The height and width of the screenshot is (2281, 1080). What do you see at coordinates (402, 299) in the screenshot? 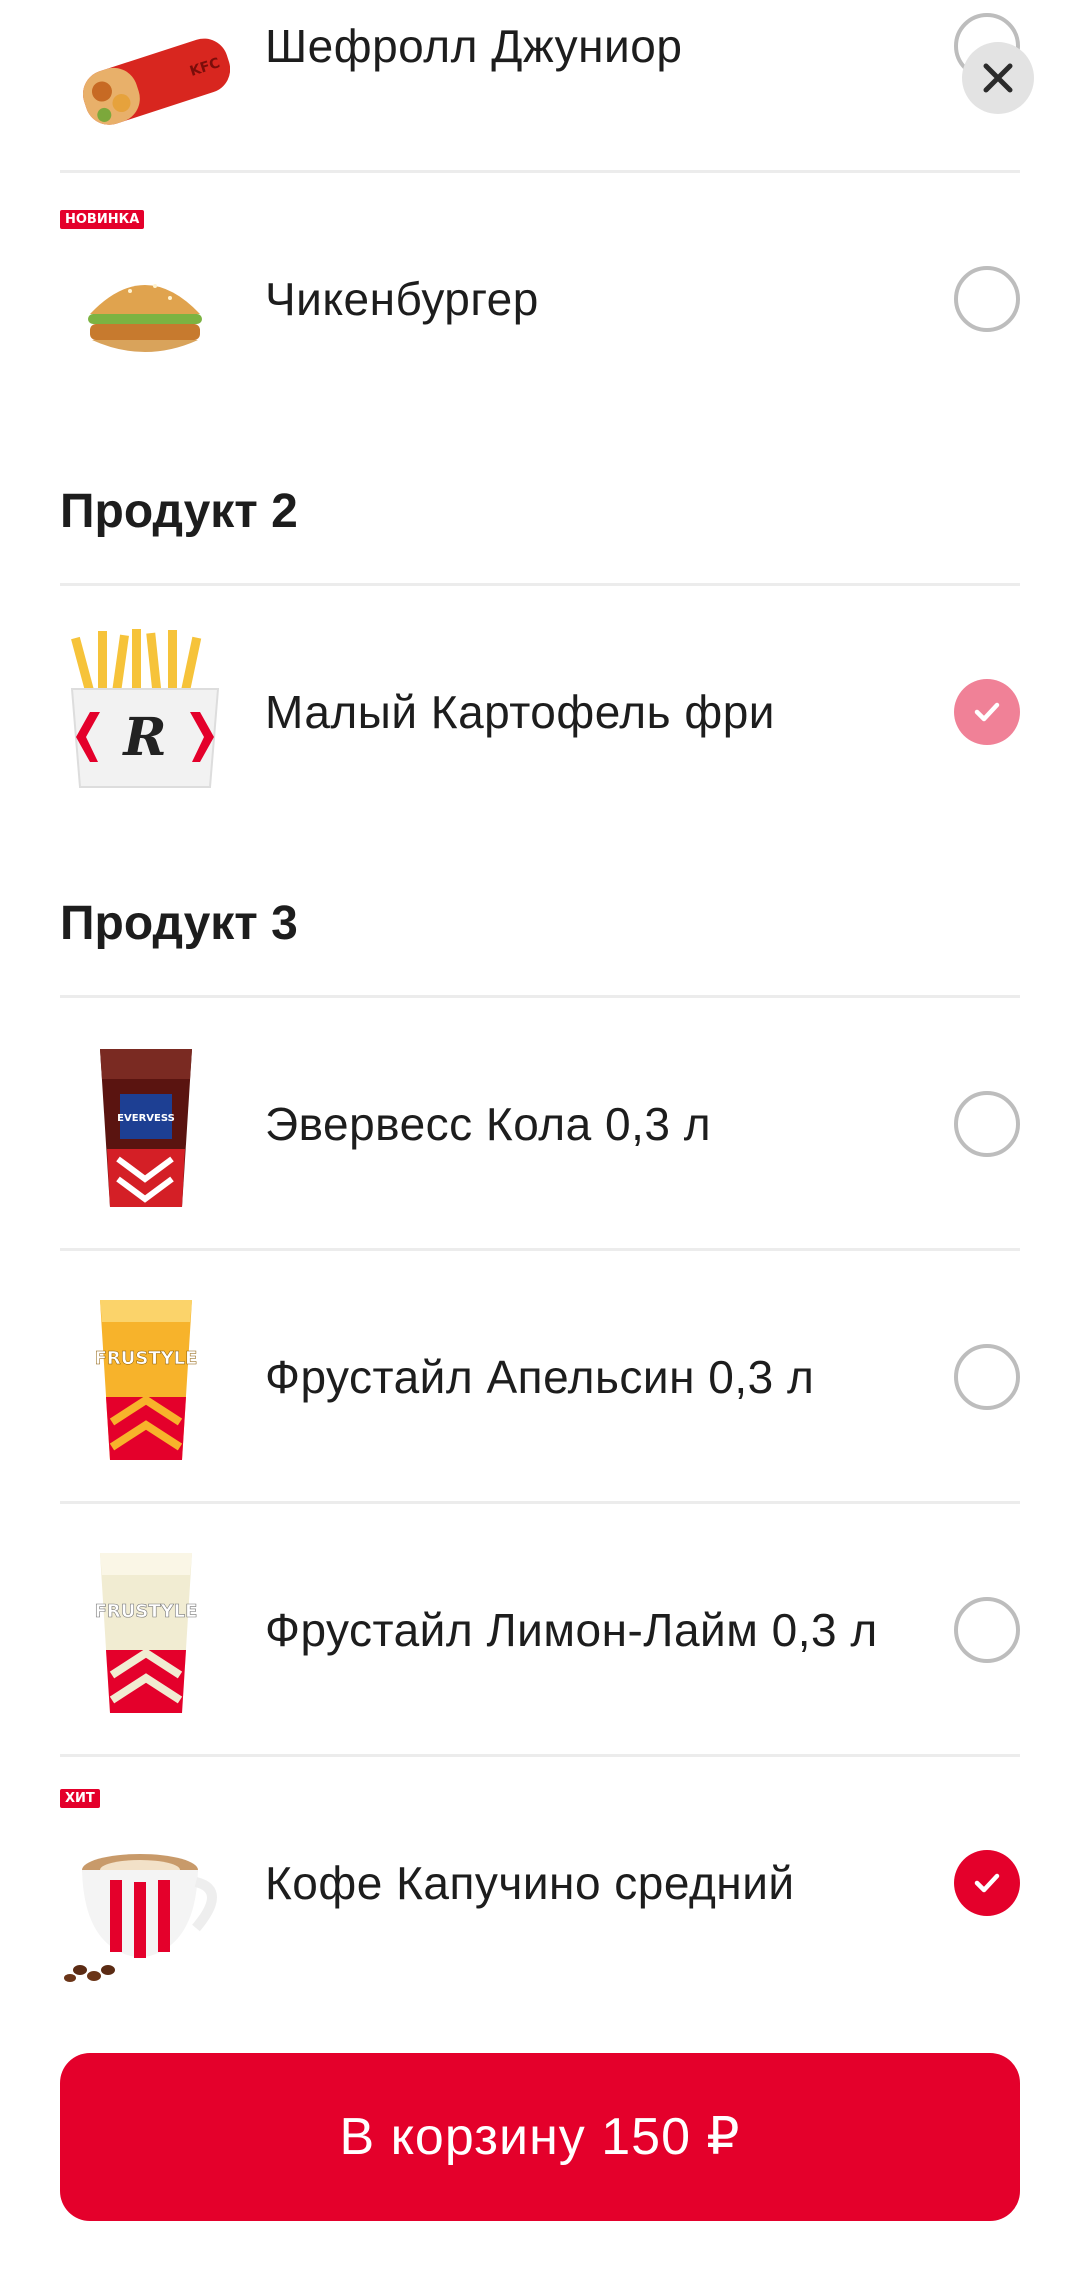
I see `item-name: Чикенбургер` at bounding box center [402, 299].